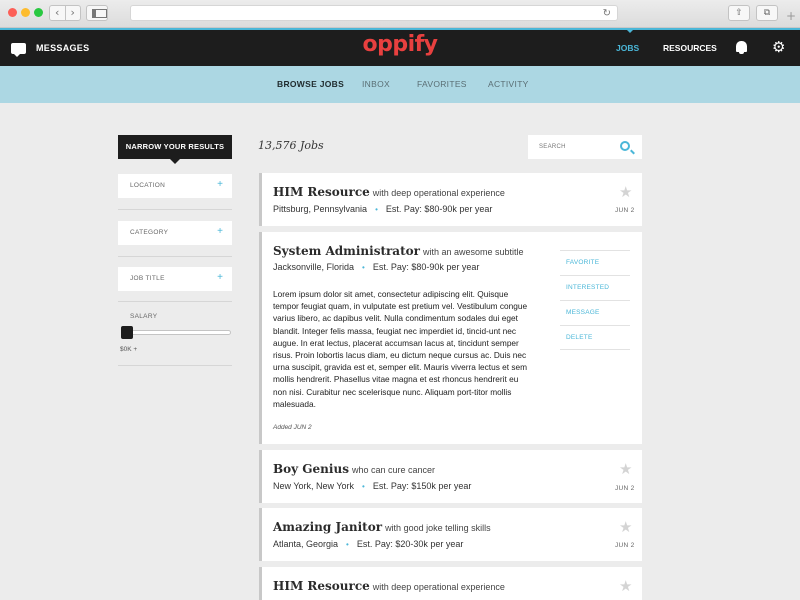 This screenshot has height=600, width=800. Describe the element at coordinates (741, 47) in the screenshot. I see `bell-icon` at that location.